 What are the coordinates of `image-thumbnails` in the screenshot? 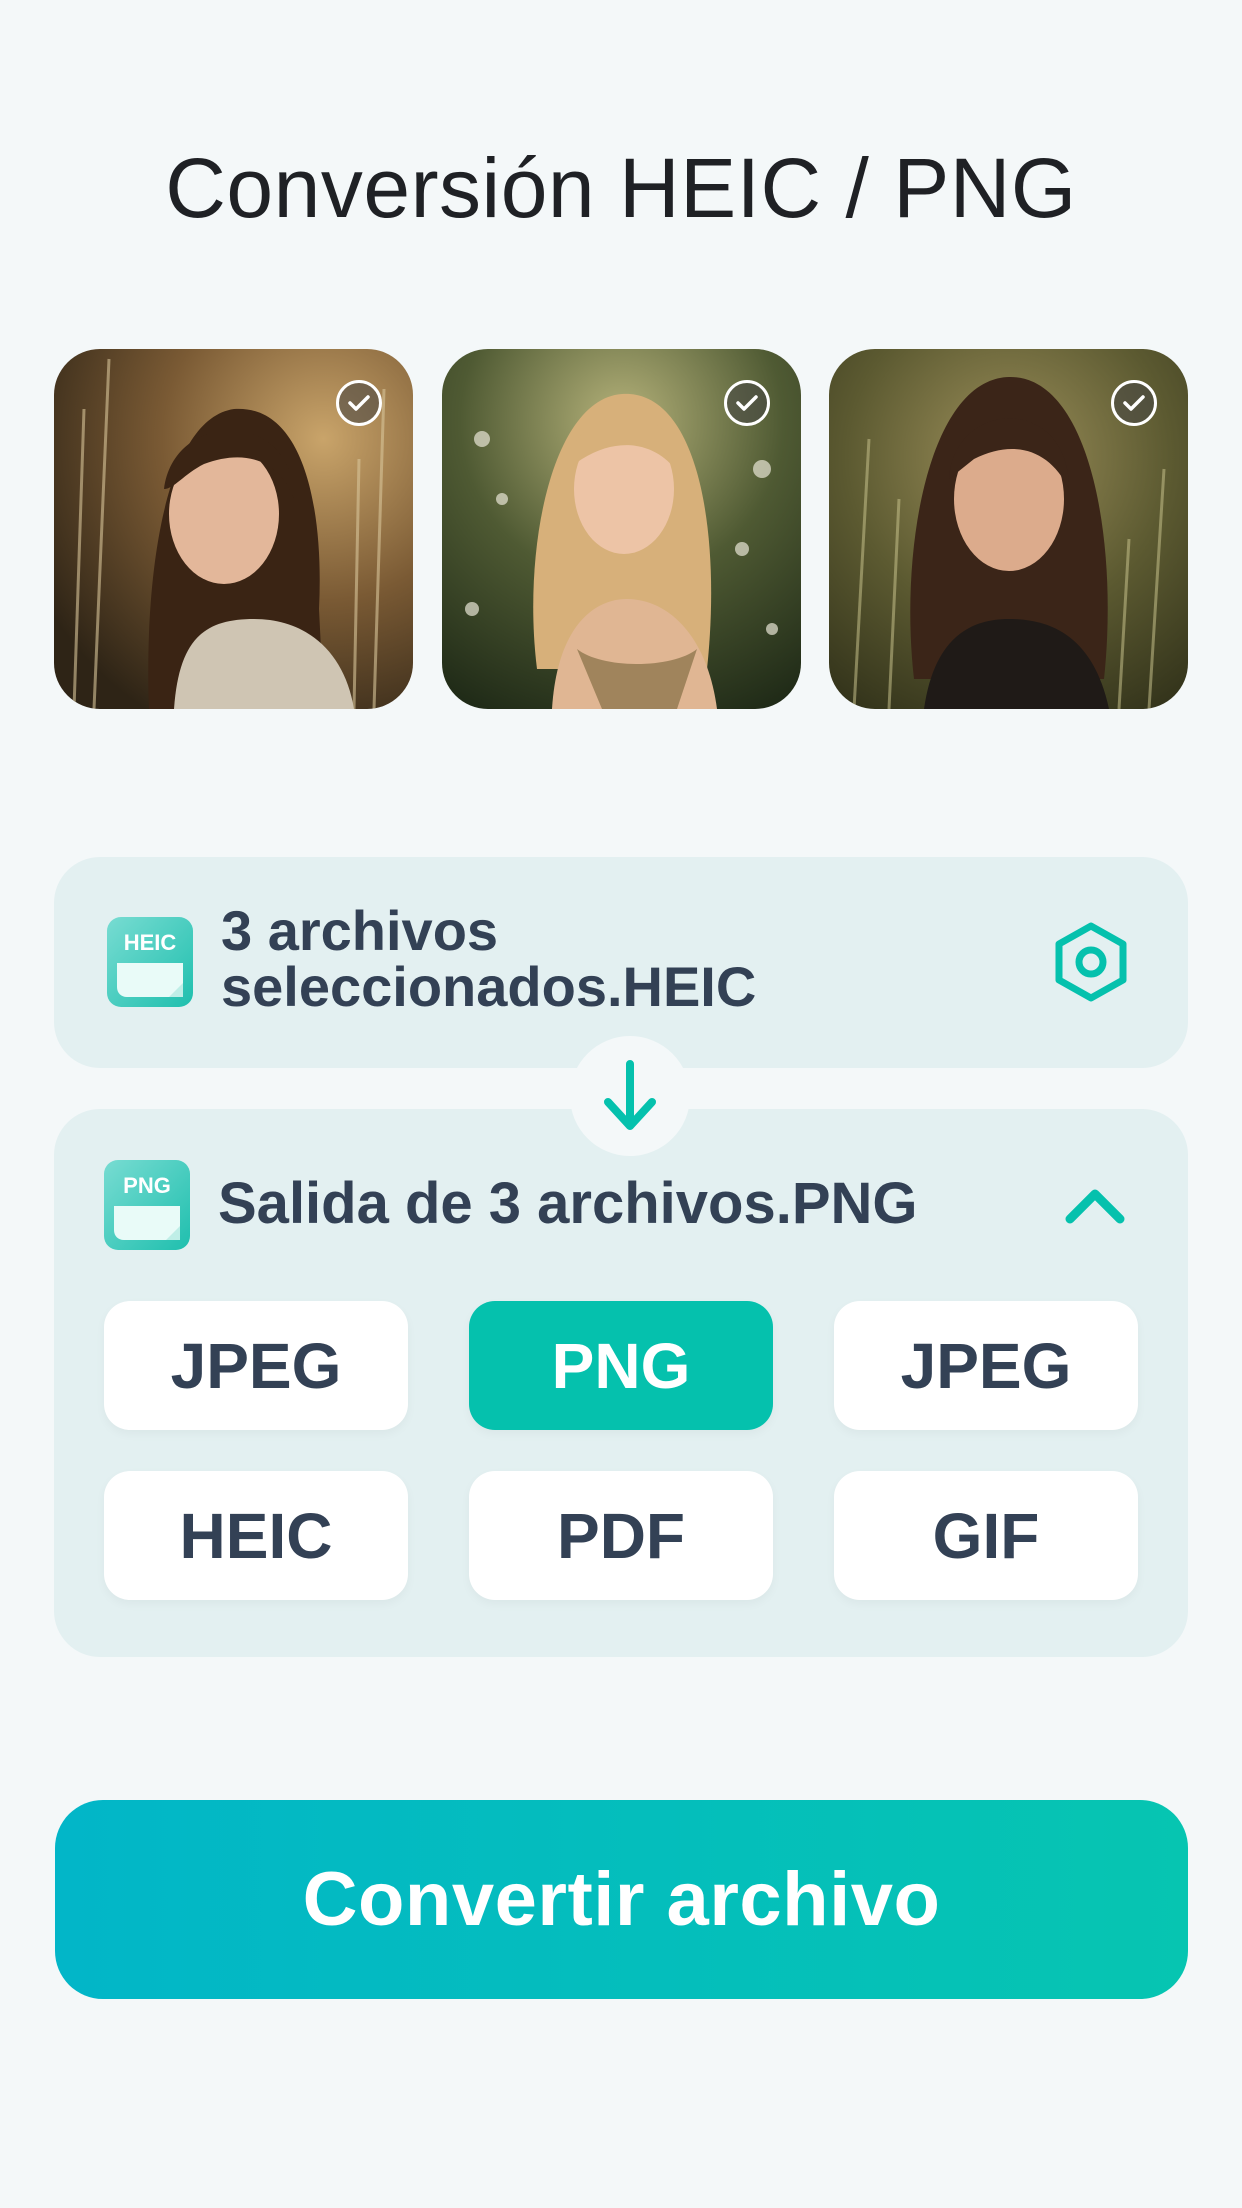 It's located at (621, 529).